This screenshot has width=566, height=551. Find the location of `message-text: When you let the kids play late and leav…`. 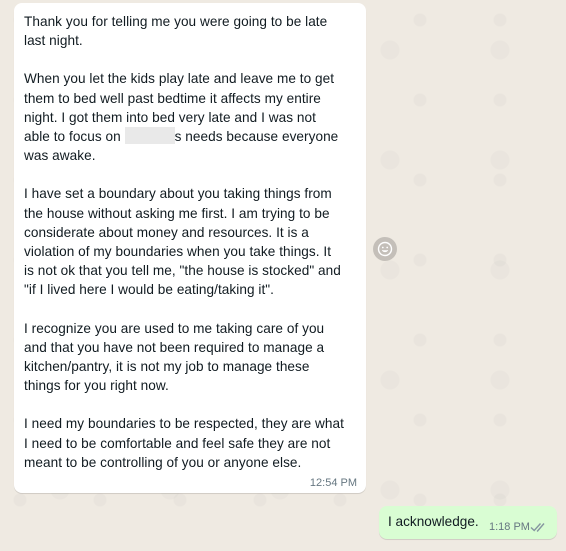

message-text: When you let the kids play late and leav… is located at coordinates (179, 98).